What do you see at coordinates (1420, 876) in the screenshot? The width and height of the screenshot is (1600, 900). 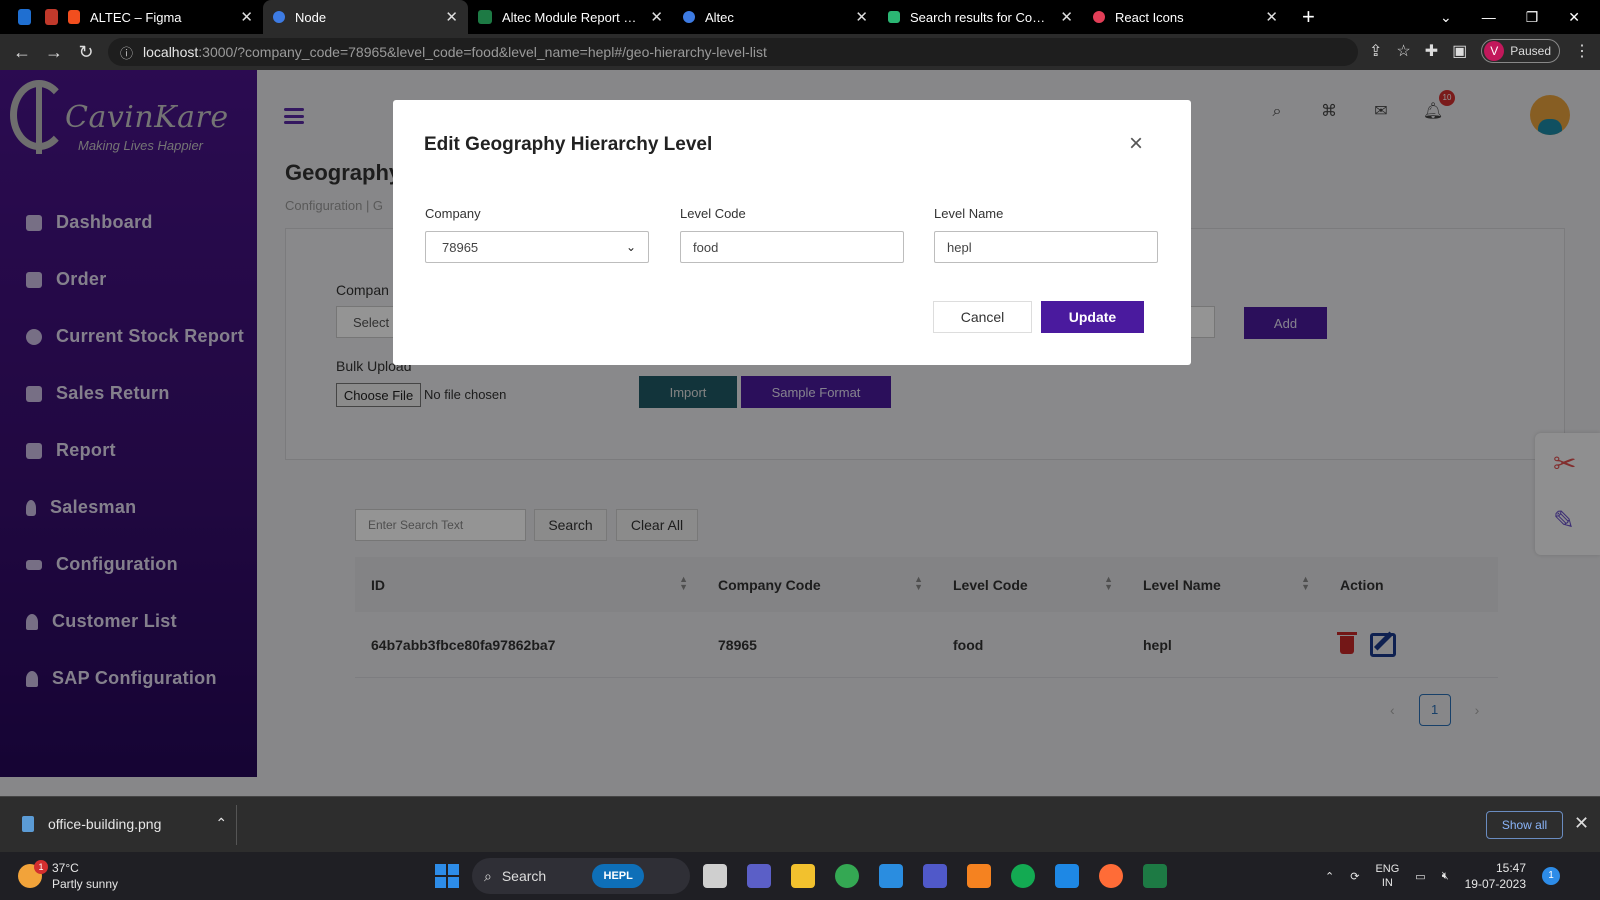 I see `display-icon: ▭` at bounding box center [1420, 876].